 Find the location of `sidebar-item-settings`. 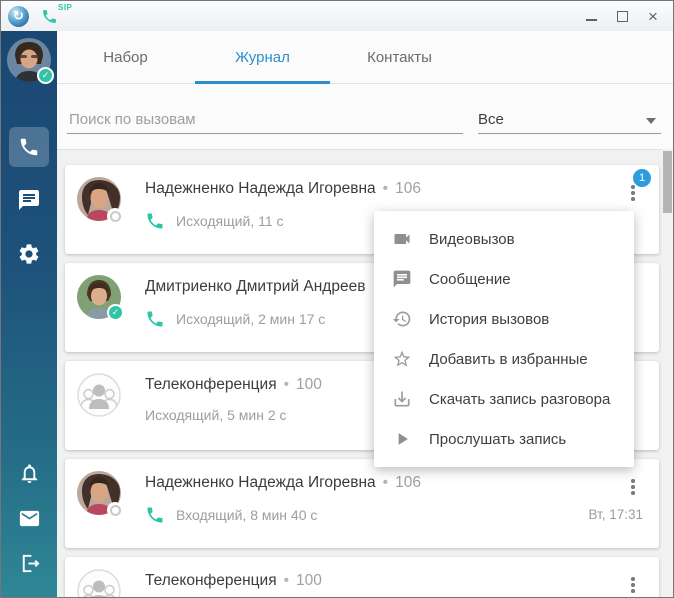

sidebar-item-settings is located at coordinates (29, 254).